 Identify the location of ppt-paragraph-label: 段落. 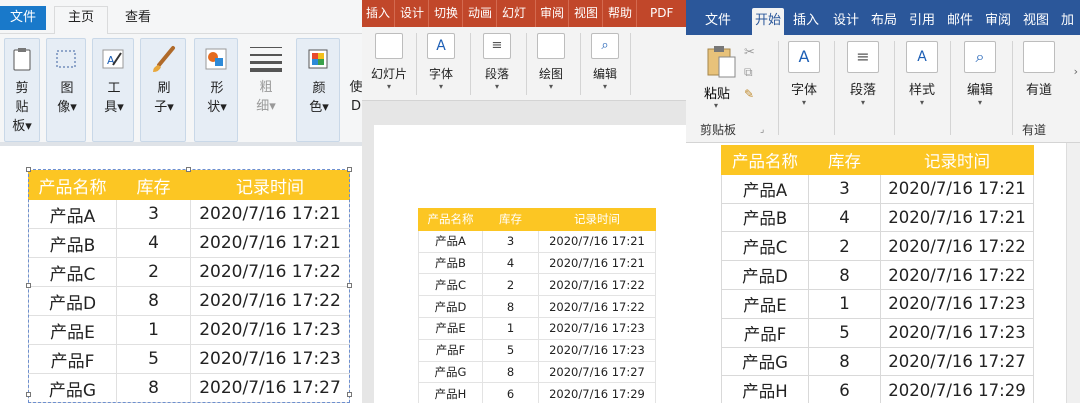
(496, 74).